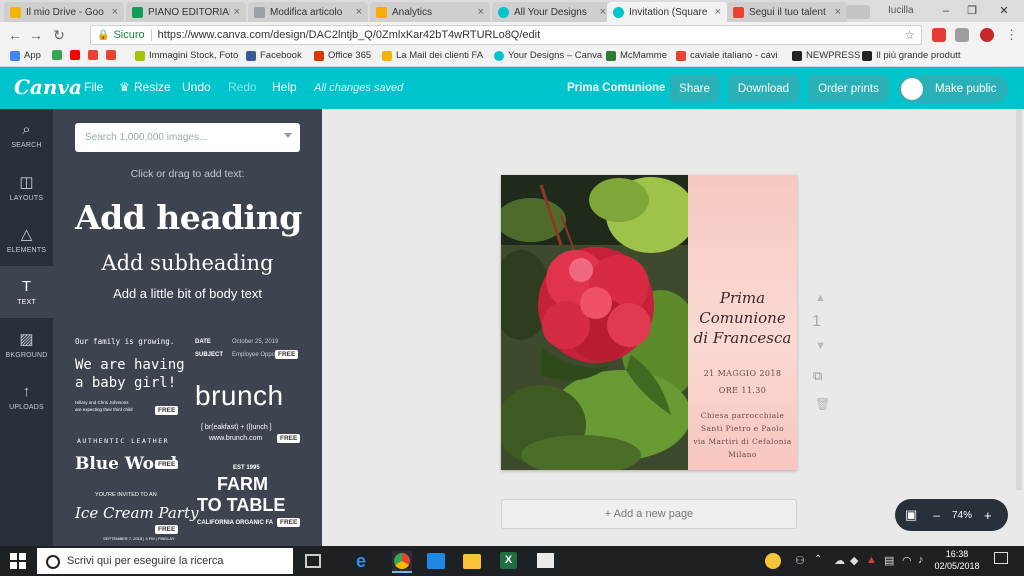 This screenshot has width=1024, height=576. Describe the element at coordinates (152, 87) in the screenshot. I see `menu-resize: Resize` at that location.